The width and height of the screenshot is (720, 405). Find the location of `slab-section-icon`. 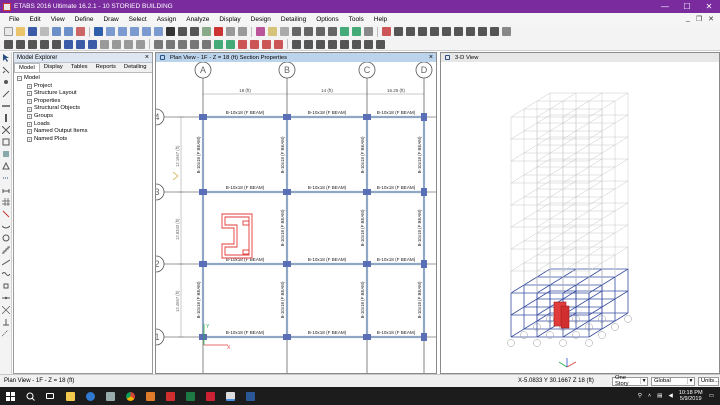

slab-section-icon is located at coordinates (80, 44).